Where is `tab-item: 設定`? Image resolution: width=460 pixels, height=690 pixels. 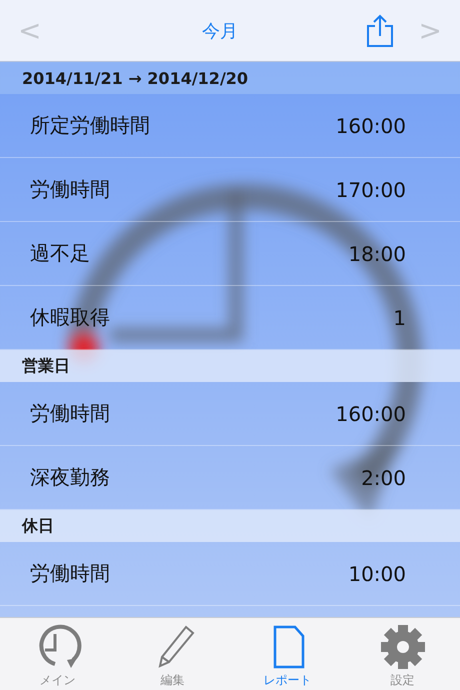
tab-item: 設定 is located at coordinates (402, 654).